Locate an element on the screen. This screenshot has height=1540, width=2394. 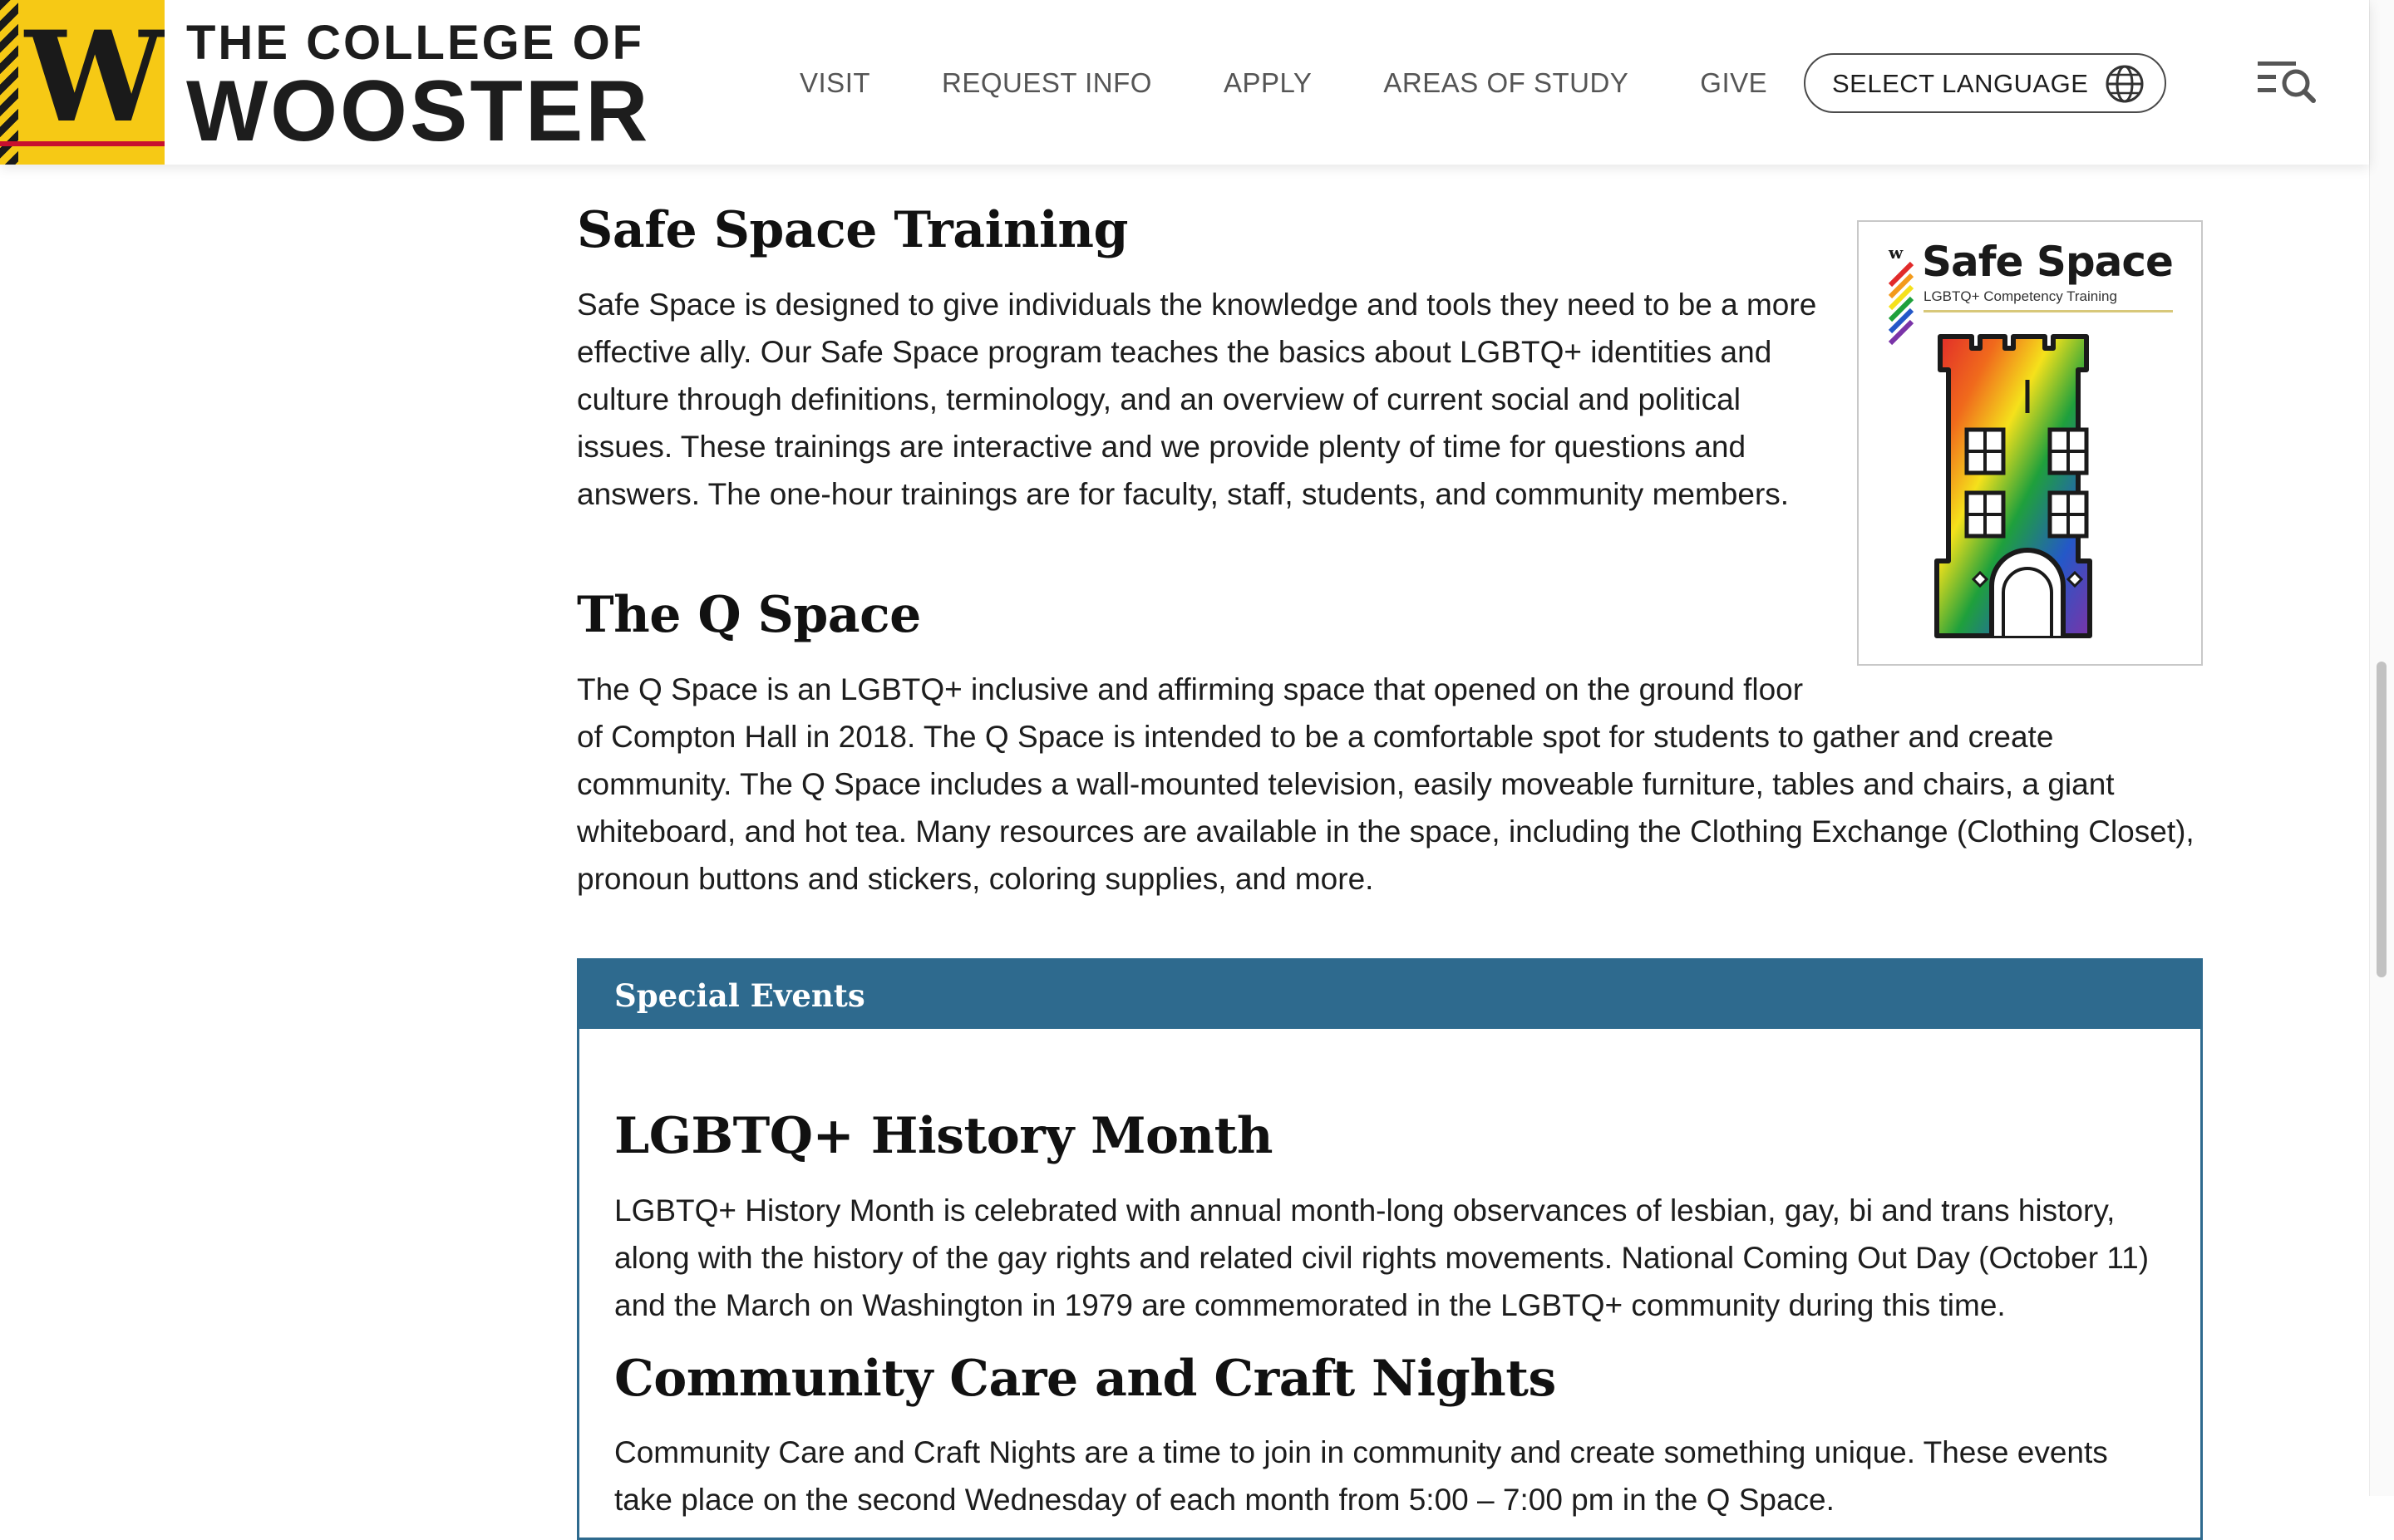
section-title-q-space: The Q Space is located at coordinates (749, 615).